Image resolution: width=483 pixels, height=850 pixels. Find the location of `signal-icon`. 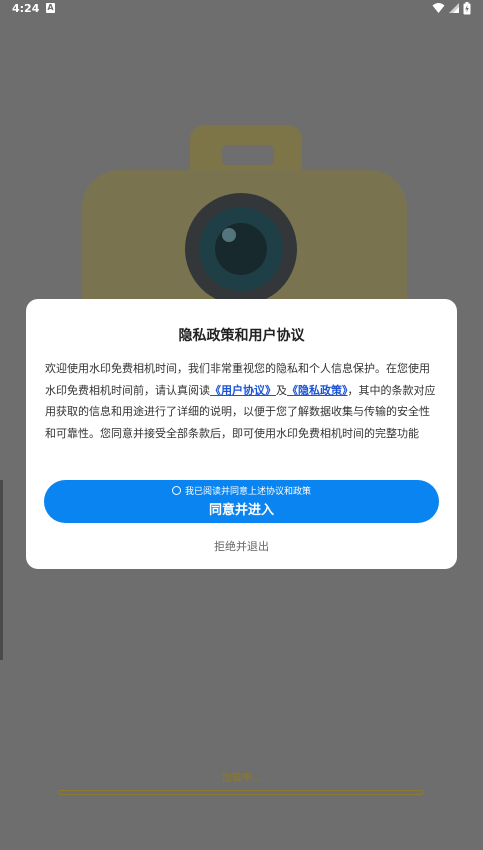

signal-icon is located at coordinates (453, 8).